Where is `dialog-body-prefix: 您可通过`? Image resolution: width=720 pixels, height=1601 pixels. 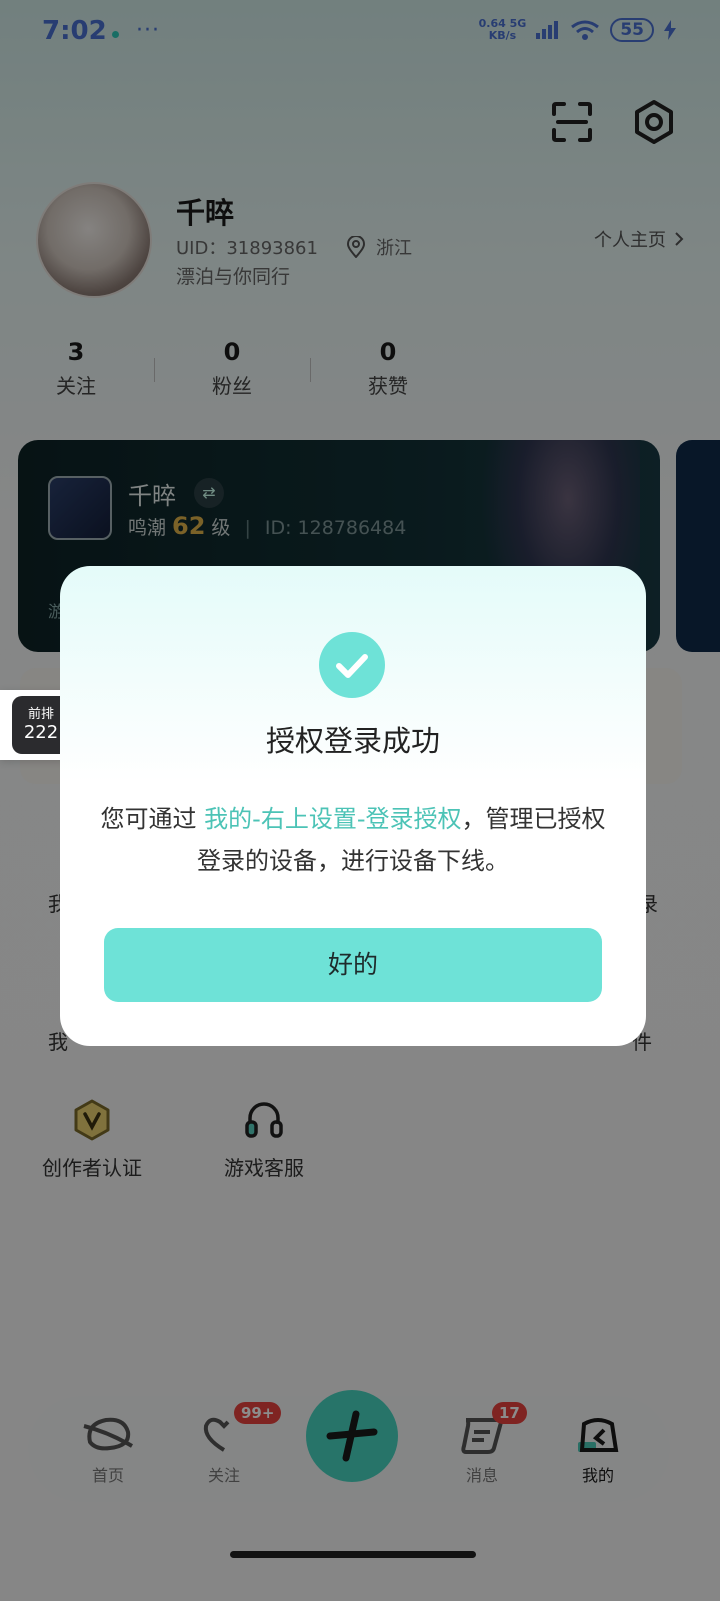 dialog-body-prefix: 您可通过 is located at coordinates (152, 819).